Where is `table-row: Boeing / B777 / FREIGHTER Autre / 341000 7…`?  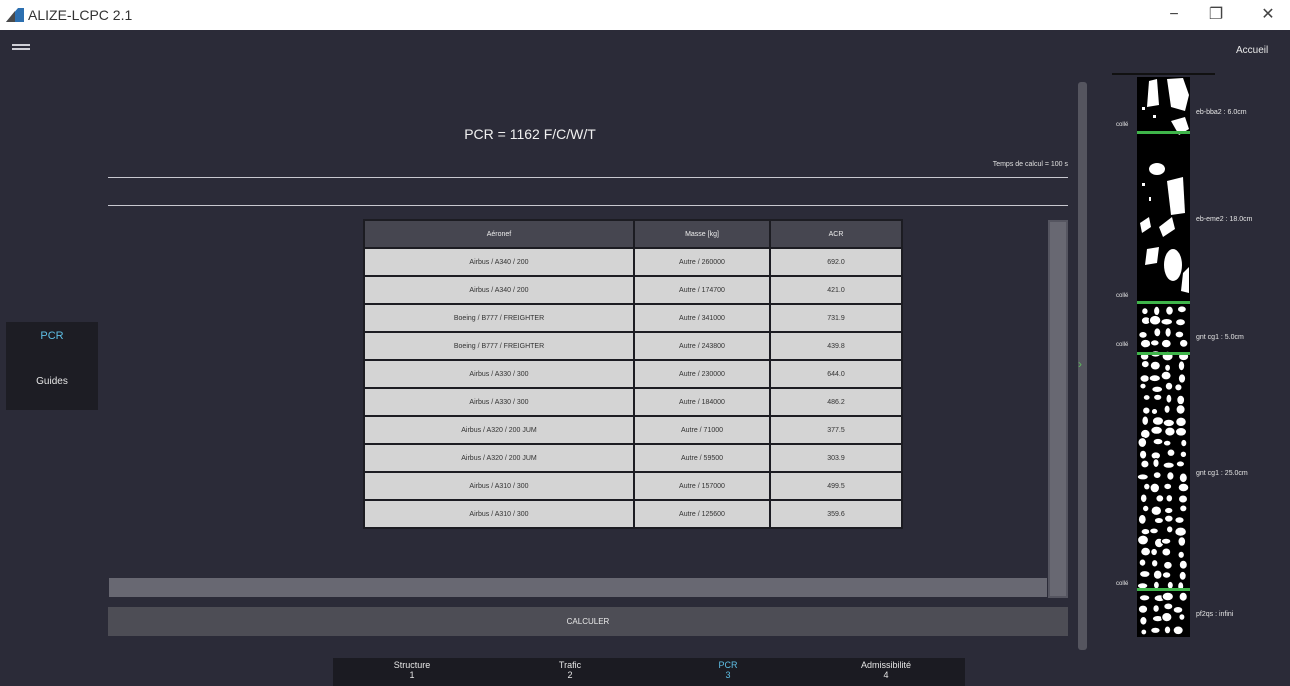
table-row: Boeing / B777 / FREIGHTER Autre / 341000 7… is located at coordinates (633, 318).